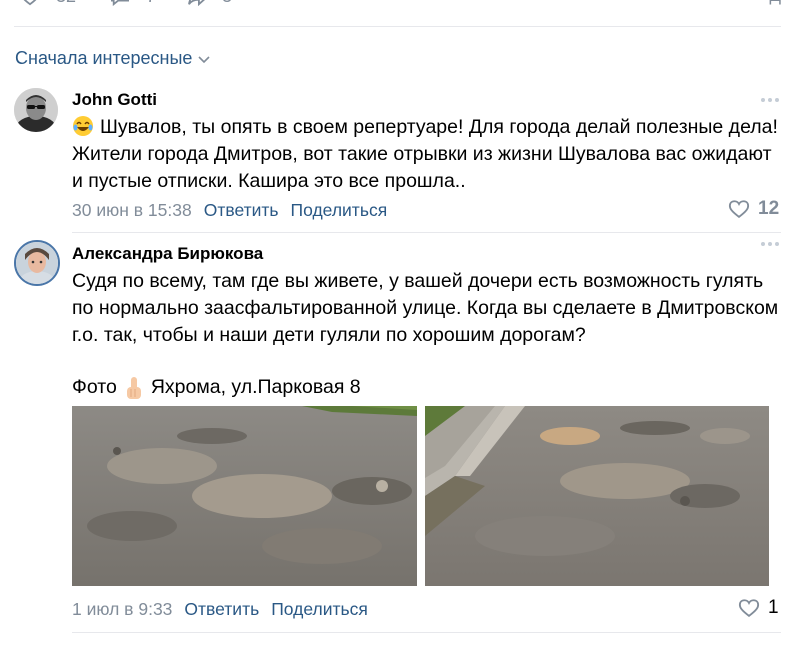  I want to click on comment-meta: 30 июн в 15:38 Ответить Поделиться, so click(229, 210).